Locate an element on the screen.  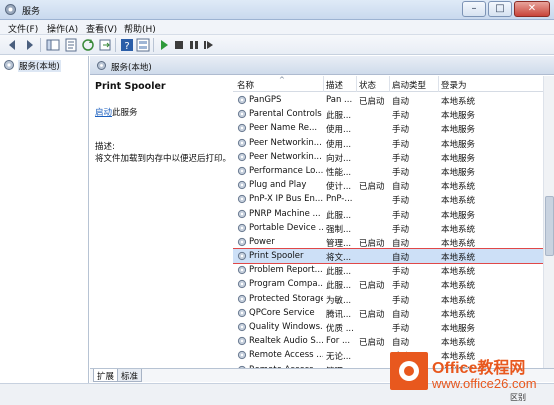
stop-icon is located at coordinates (179, 45).